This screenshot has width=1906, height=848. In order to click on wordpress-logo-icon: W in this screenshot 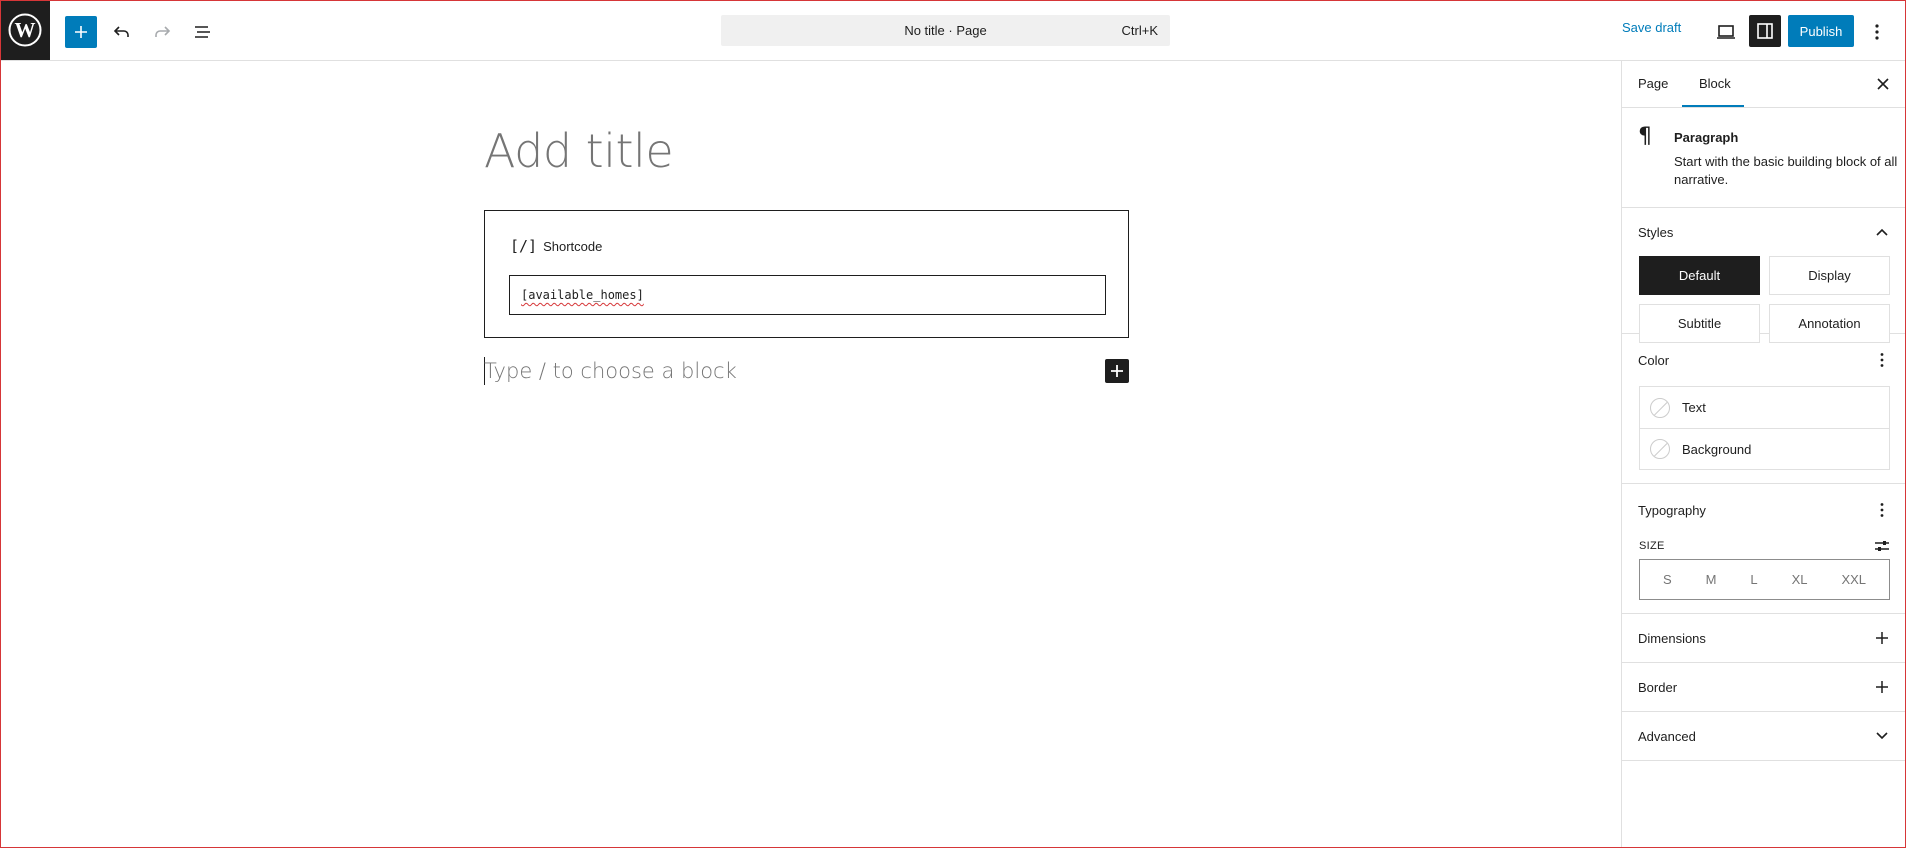, I will do `click(25, 30)`.